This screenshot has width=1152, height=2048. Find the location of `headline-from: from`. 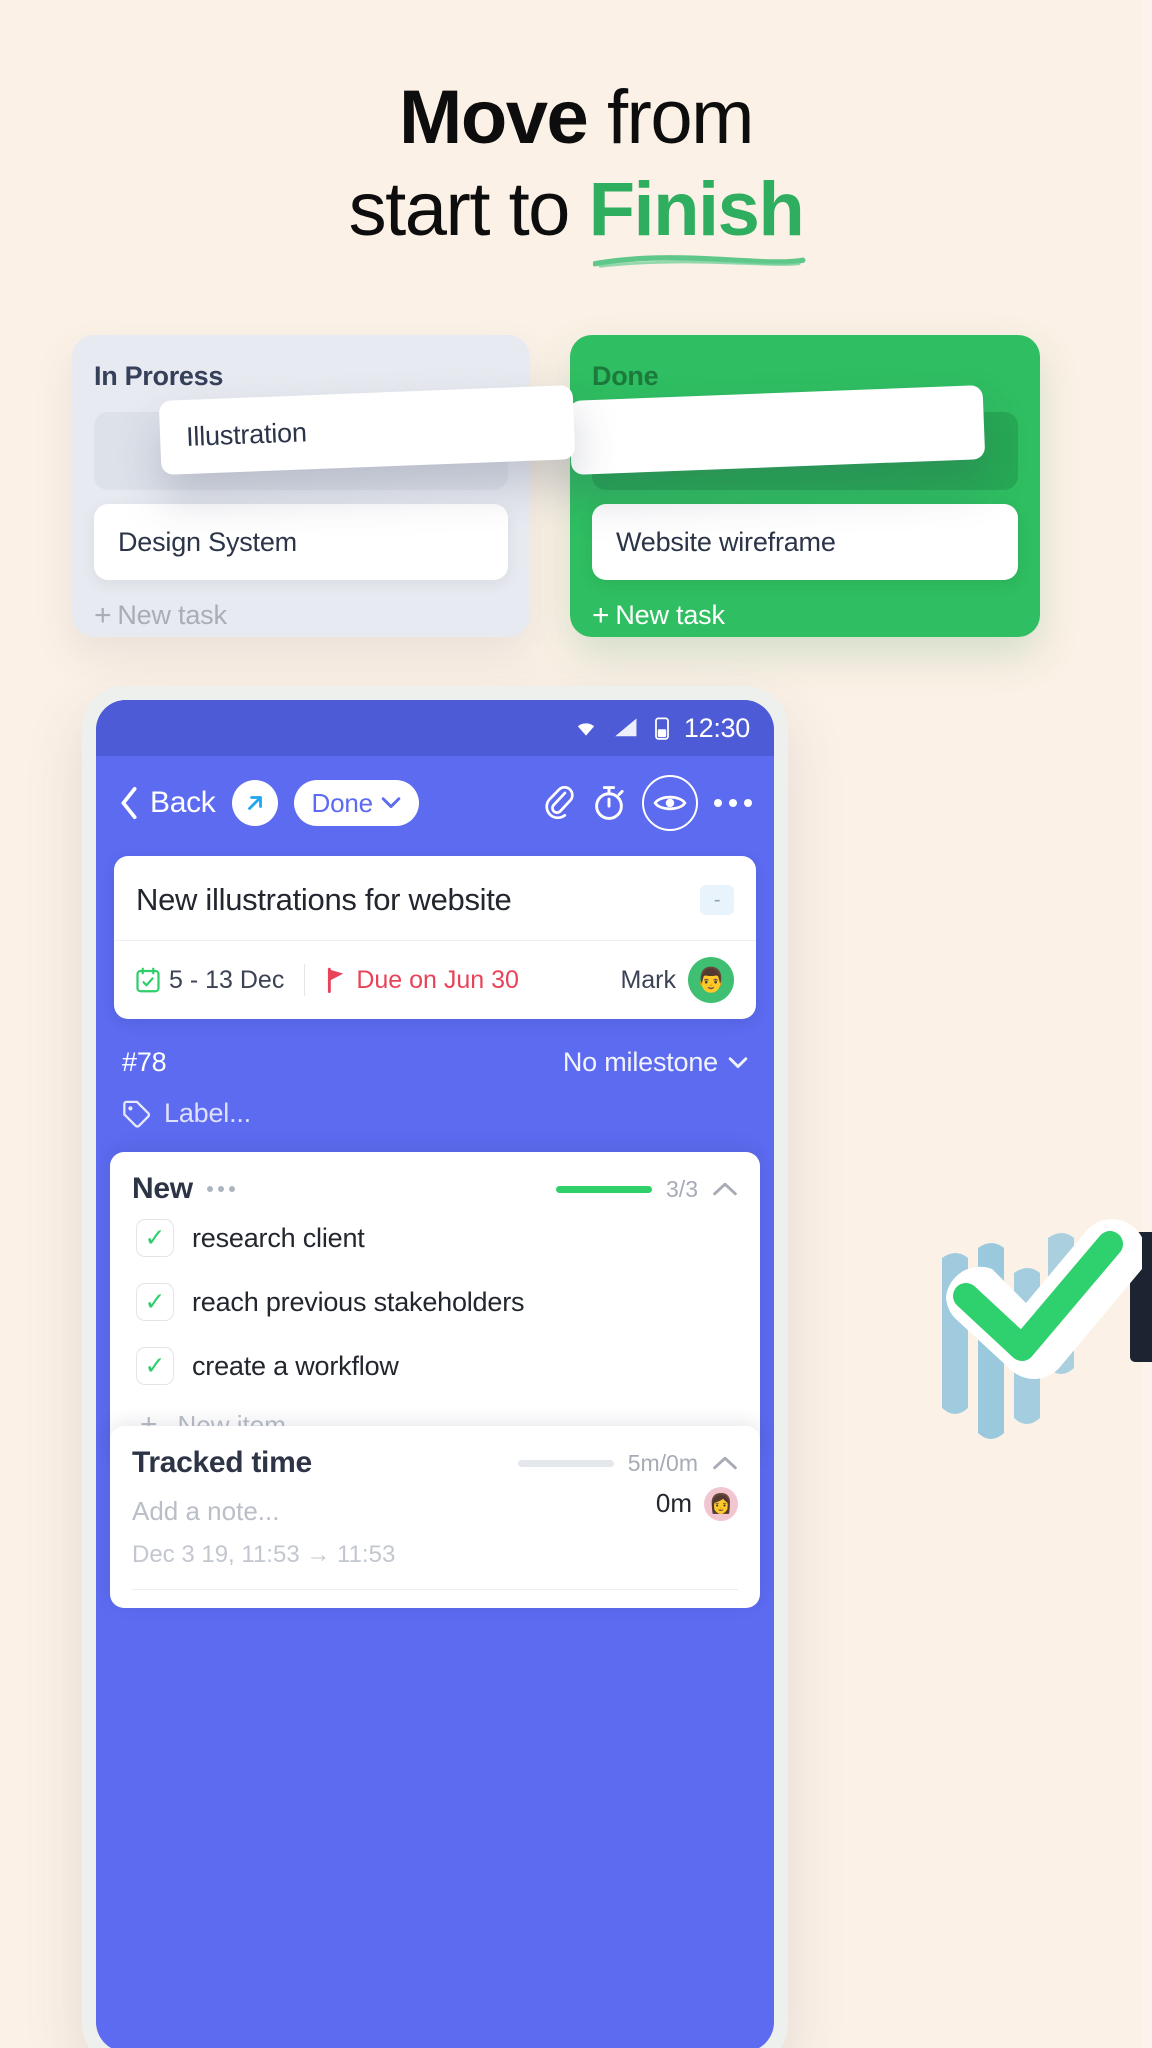

headline-from: from is located at coordinates (671, 117).